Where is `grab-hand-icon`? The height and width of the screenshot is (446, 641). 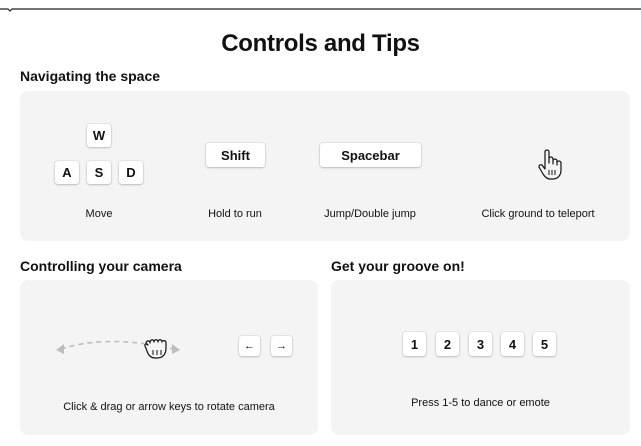 grab-hand-icon is located at coordinates (157, 347).